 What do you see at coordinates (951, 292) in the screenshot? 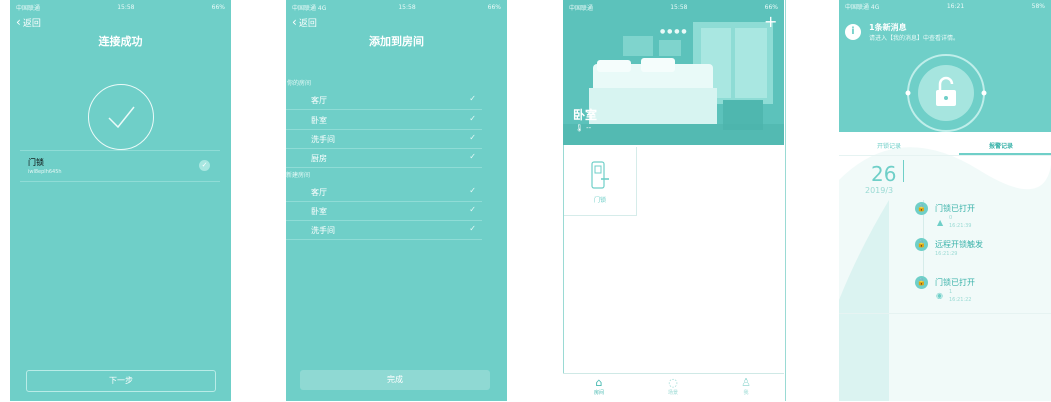
I see `event-sub: 1` at bounding box center [951, 292].